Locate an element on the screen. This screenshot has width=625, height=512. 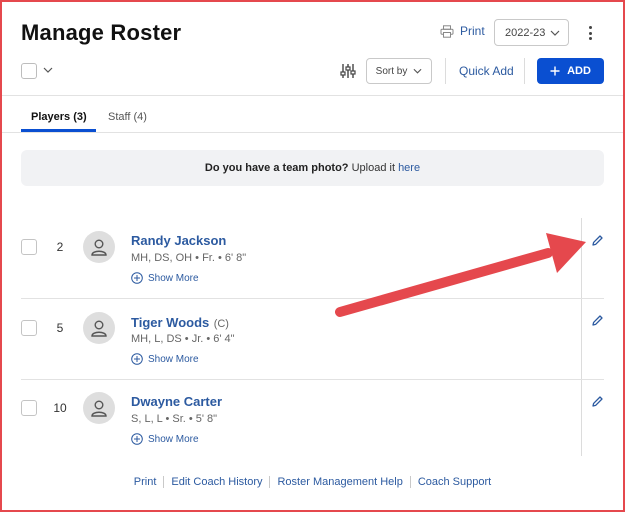
player-name-row: Tiger Woods (C) is located at coordinates (180, 323).